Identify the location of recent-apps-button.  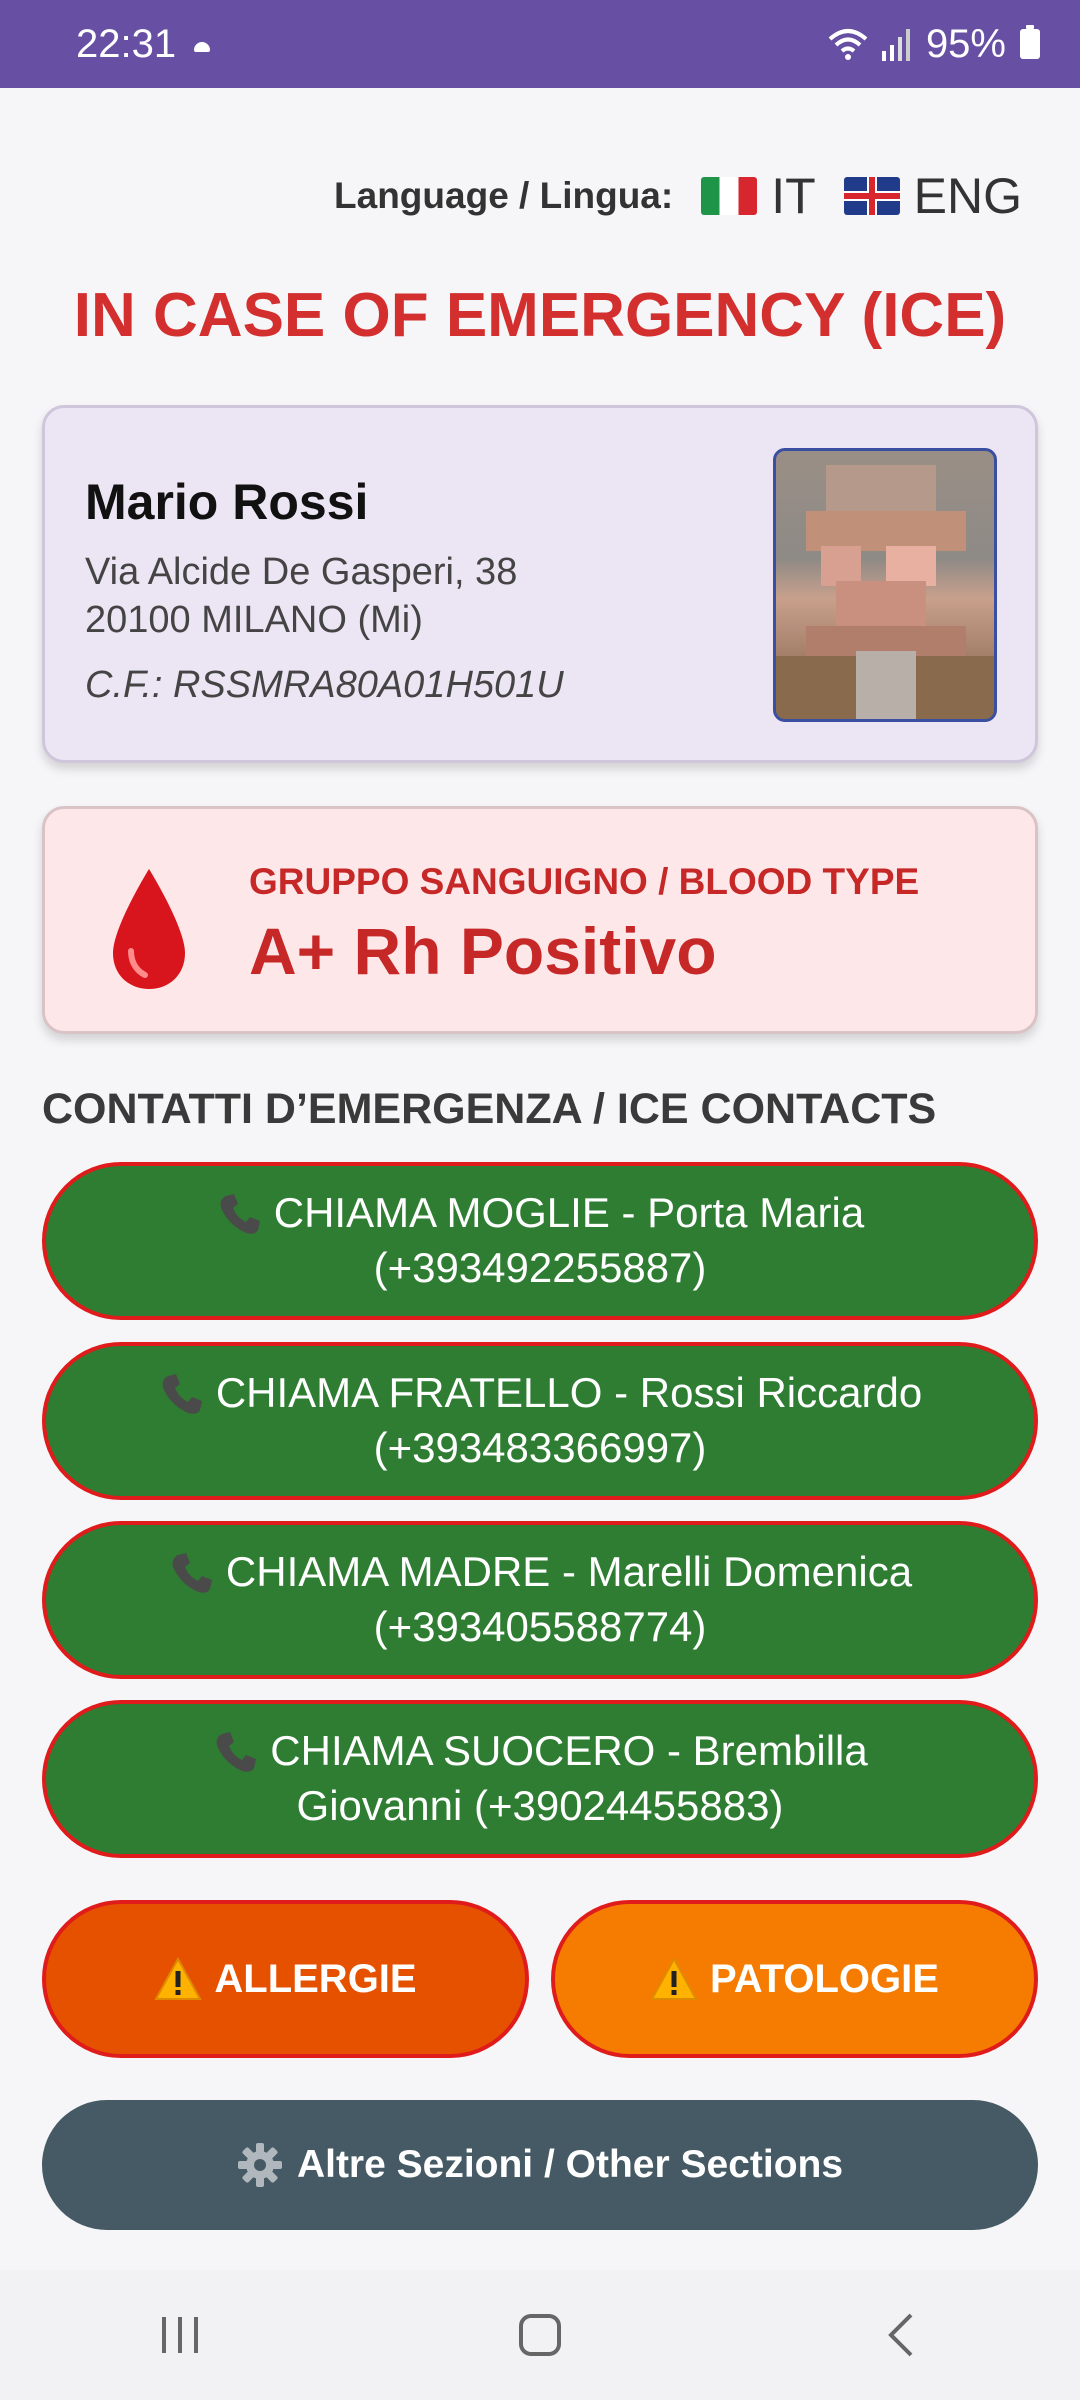
(180, 2335).